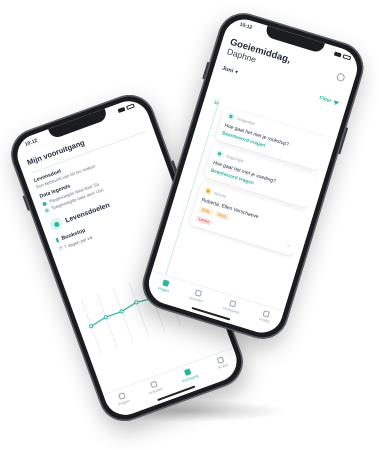 The height and width of the screenshot is (450, 379). I want to click on timeline-day: 10, so click(216, 102).